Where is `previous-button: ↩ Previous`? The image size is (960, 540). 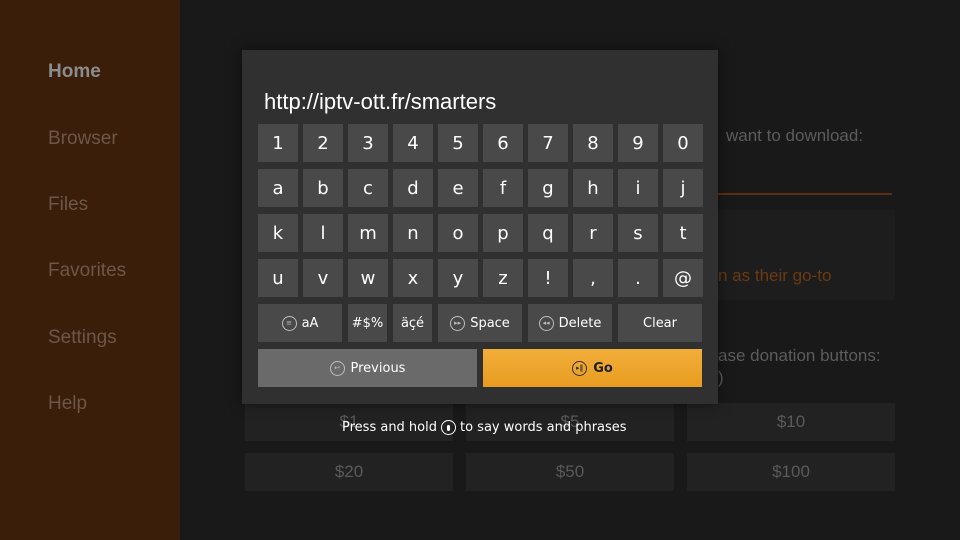 previous-button: ↩ Previous is located at coordinates (367, 368).